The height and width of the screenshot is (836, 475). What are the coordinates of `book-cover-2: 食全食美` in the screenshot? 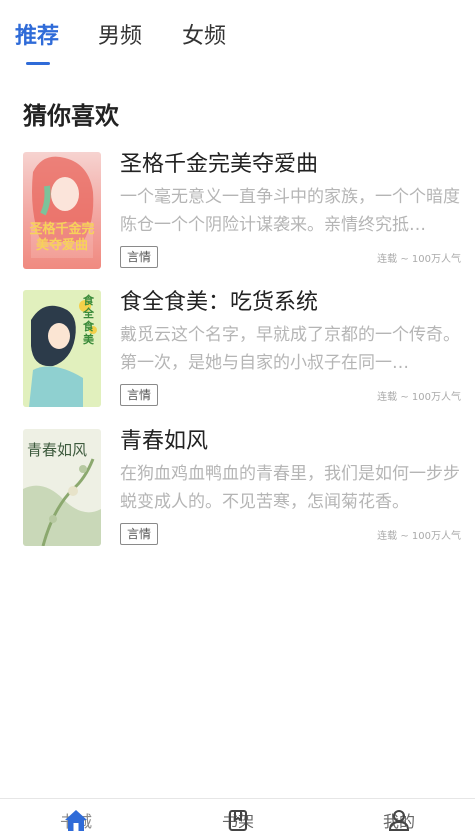 It's located at (62, 348).